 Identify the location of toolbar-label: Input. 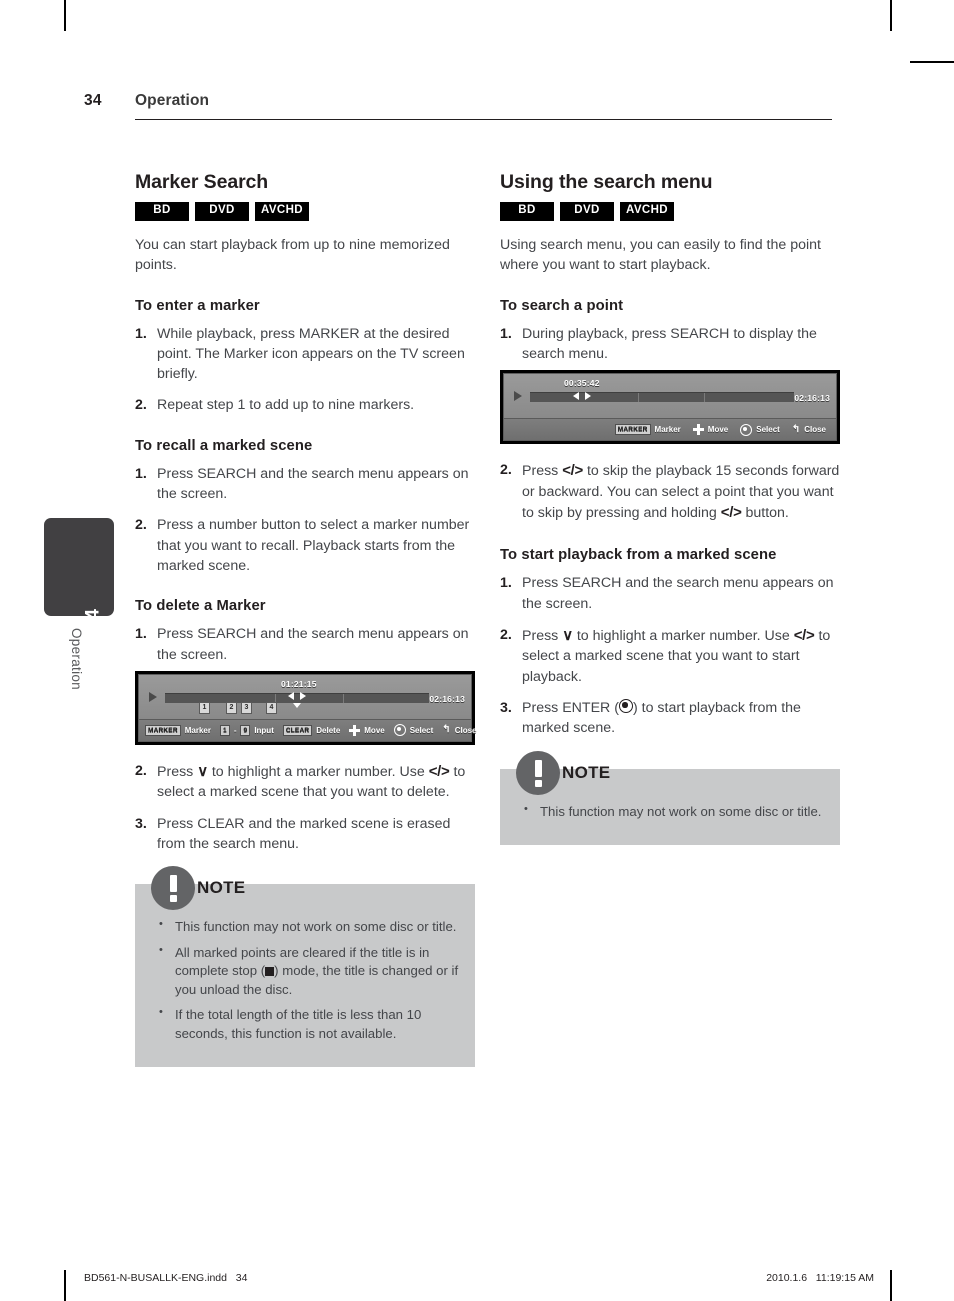
(264, 730).